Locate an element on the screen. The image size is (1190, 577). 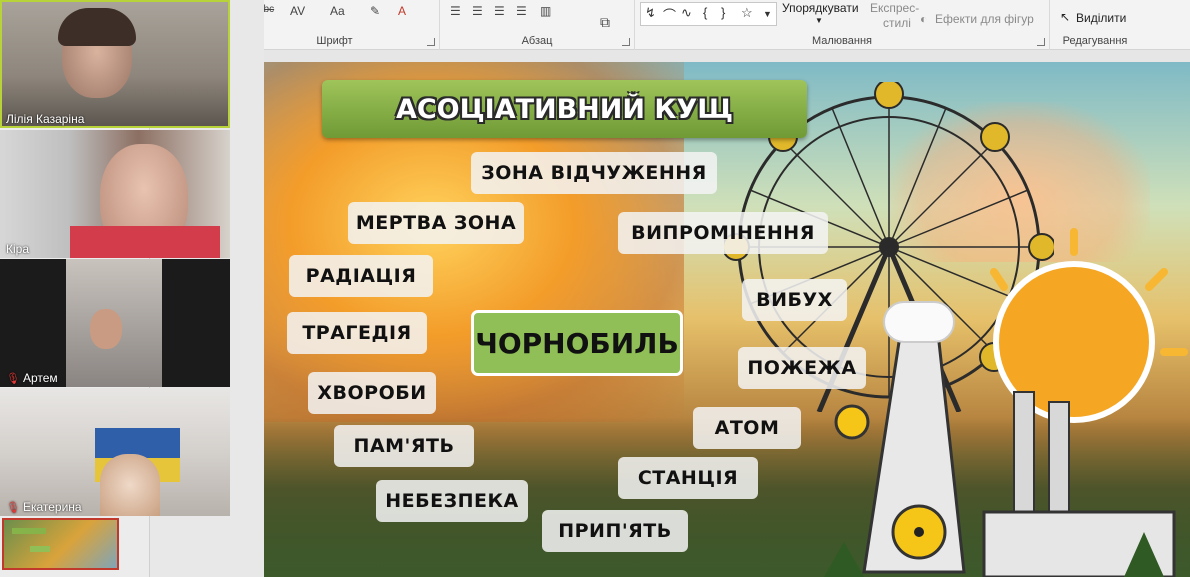
shape-effects-icon: ◐ is located at coordinates (923, 19).